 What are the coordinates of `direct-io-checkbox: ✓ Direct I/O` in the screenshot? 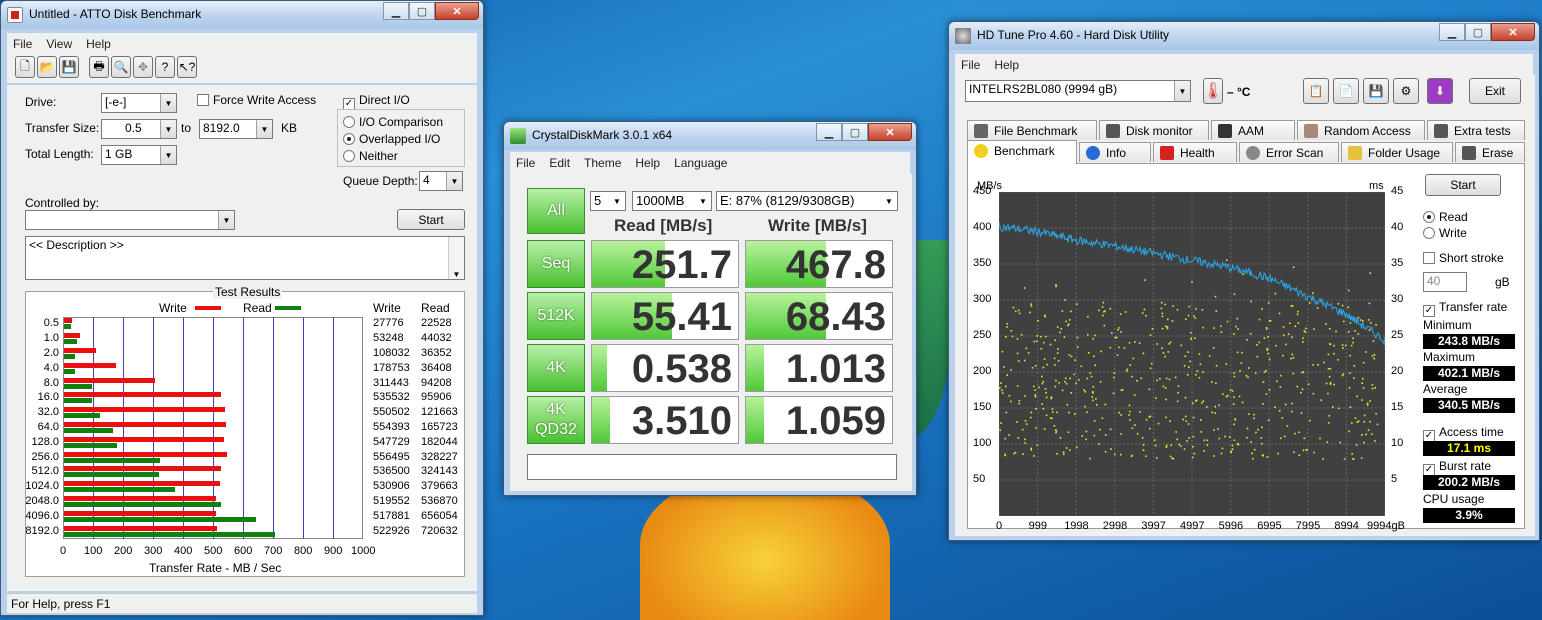 It's located at (376, 101).